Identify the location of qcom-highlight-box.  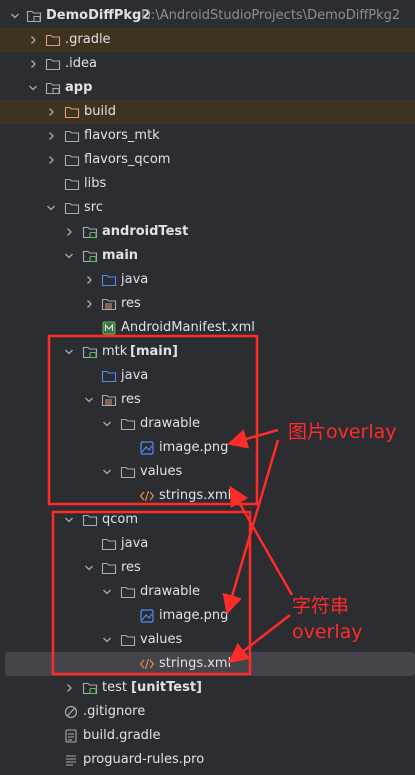
(151, 593).